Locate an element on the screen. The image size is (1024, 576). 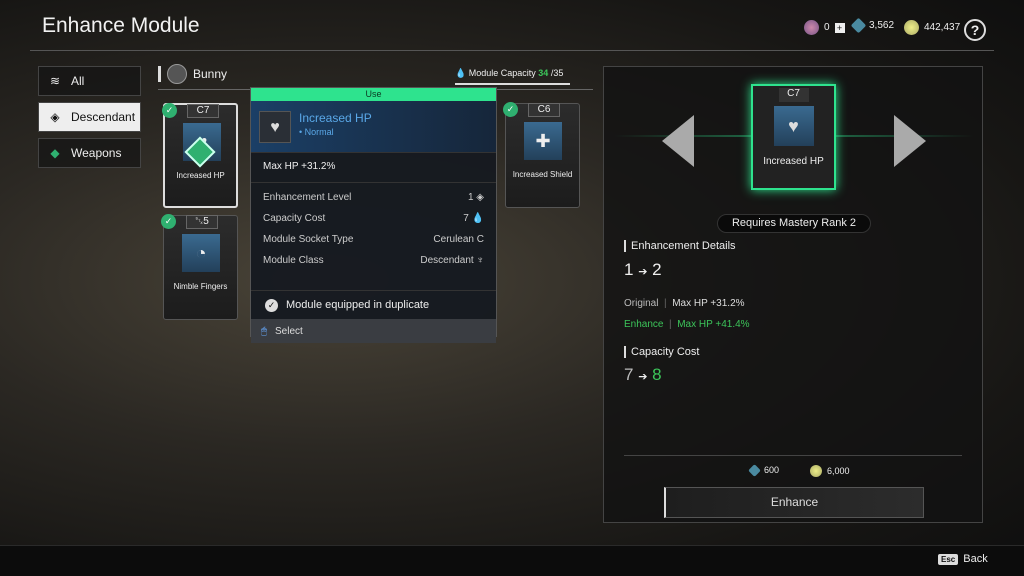
requirement-badge: Requires Mastery Rank 2 is located at coordinates (794, 223).